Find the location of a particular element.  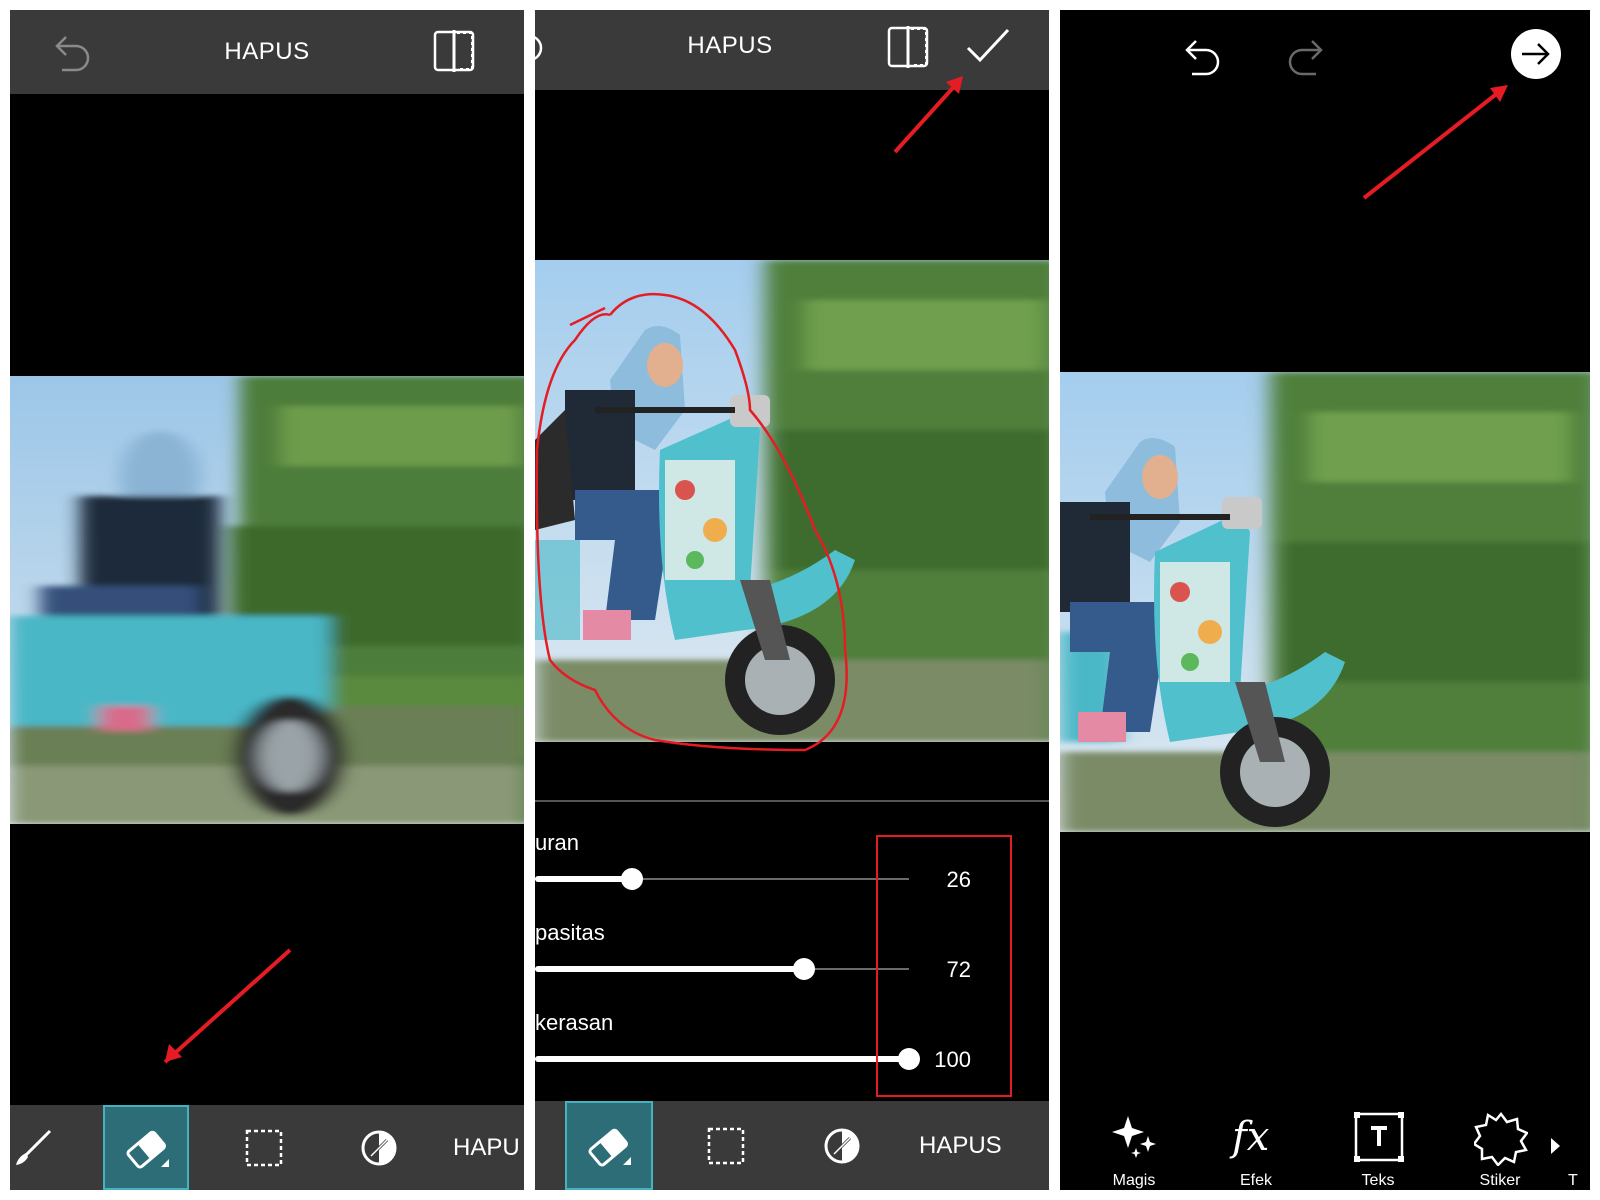

tool-bar: HAPU is located at coordinates (267, 1147).